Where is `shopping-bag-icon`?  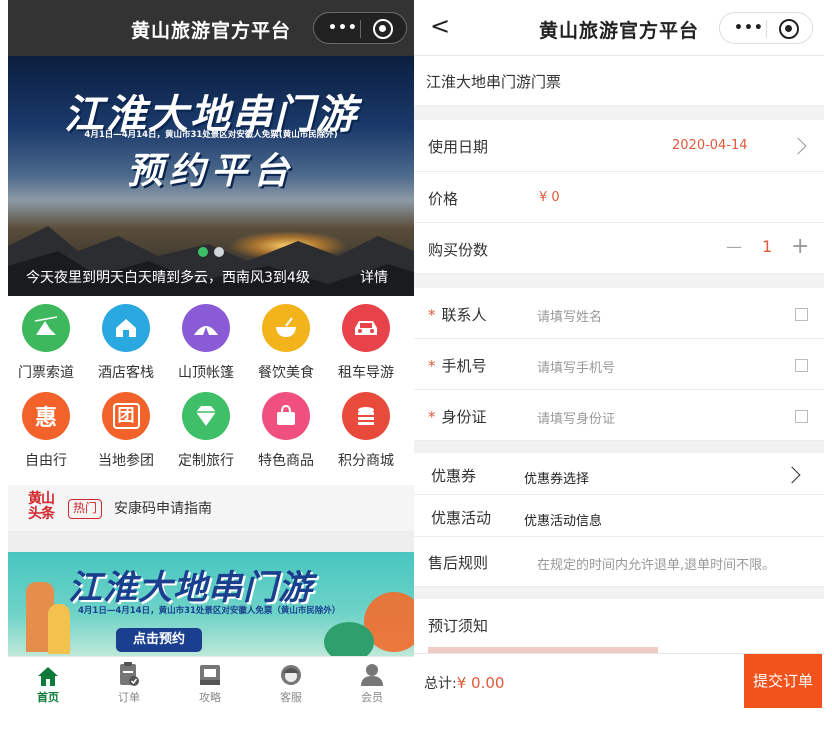
shopping-bag-icon is located at coordinates (286, 416).